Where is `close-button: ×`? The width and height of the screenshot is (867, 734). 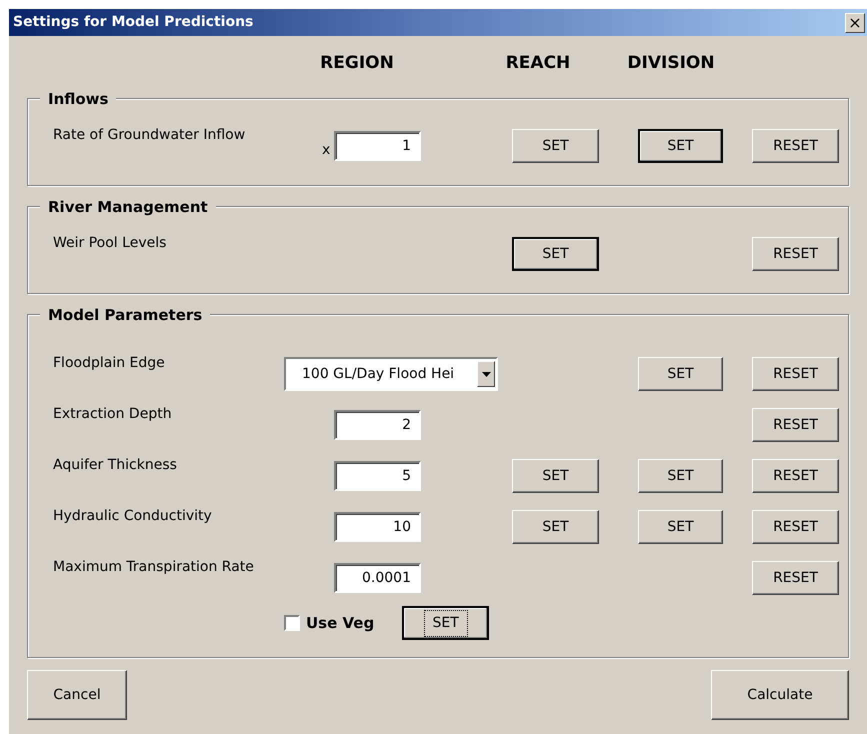
close-button: × is located at coordinates (855, 22).